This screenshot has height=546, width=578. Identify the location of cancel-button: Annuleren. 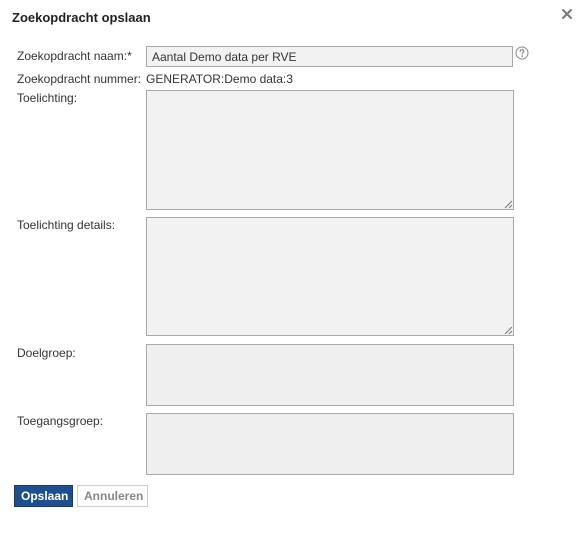
(112, 496).